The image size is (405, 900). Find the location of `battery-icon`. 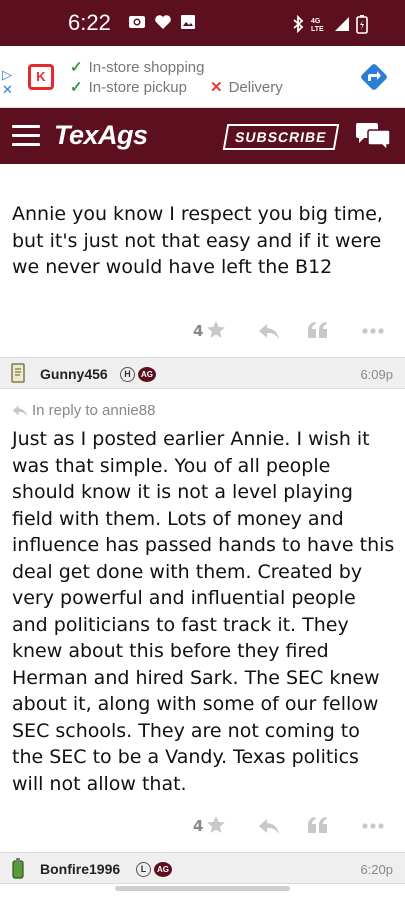

battery-icon is located at coordinates (362, 24).